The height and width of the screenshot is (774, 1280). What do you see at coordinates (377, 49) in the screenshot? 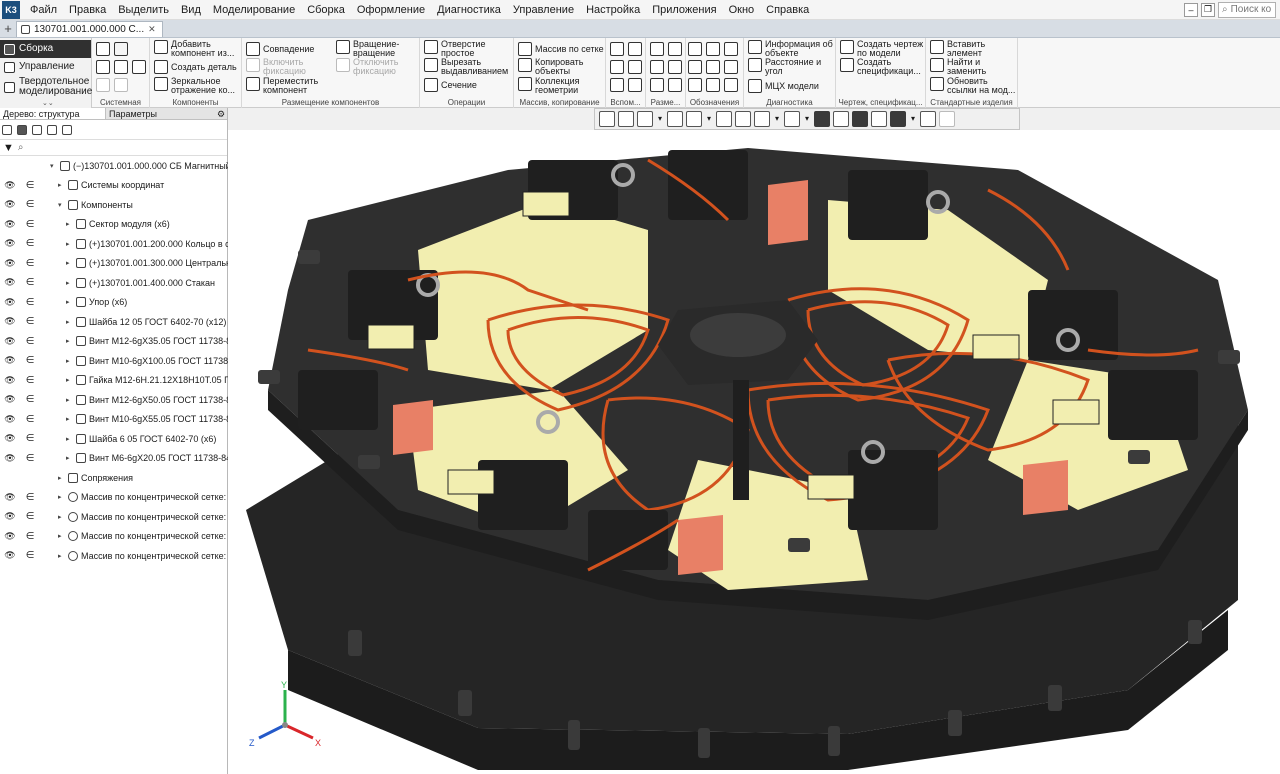
I see `rotation-rotation-button: Вращение-вращение` at bounding box center [377, 49].